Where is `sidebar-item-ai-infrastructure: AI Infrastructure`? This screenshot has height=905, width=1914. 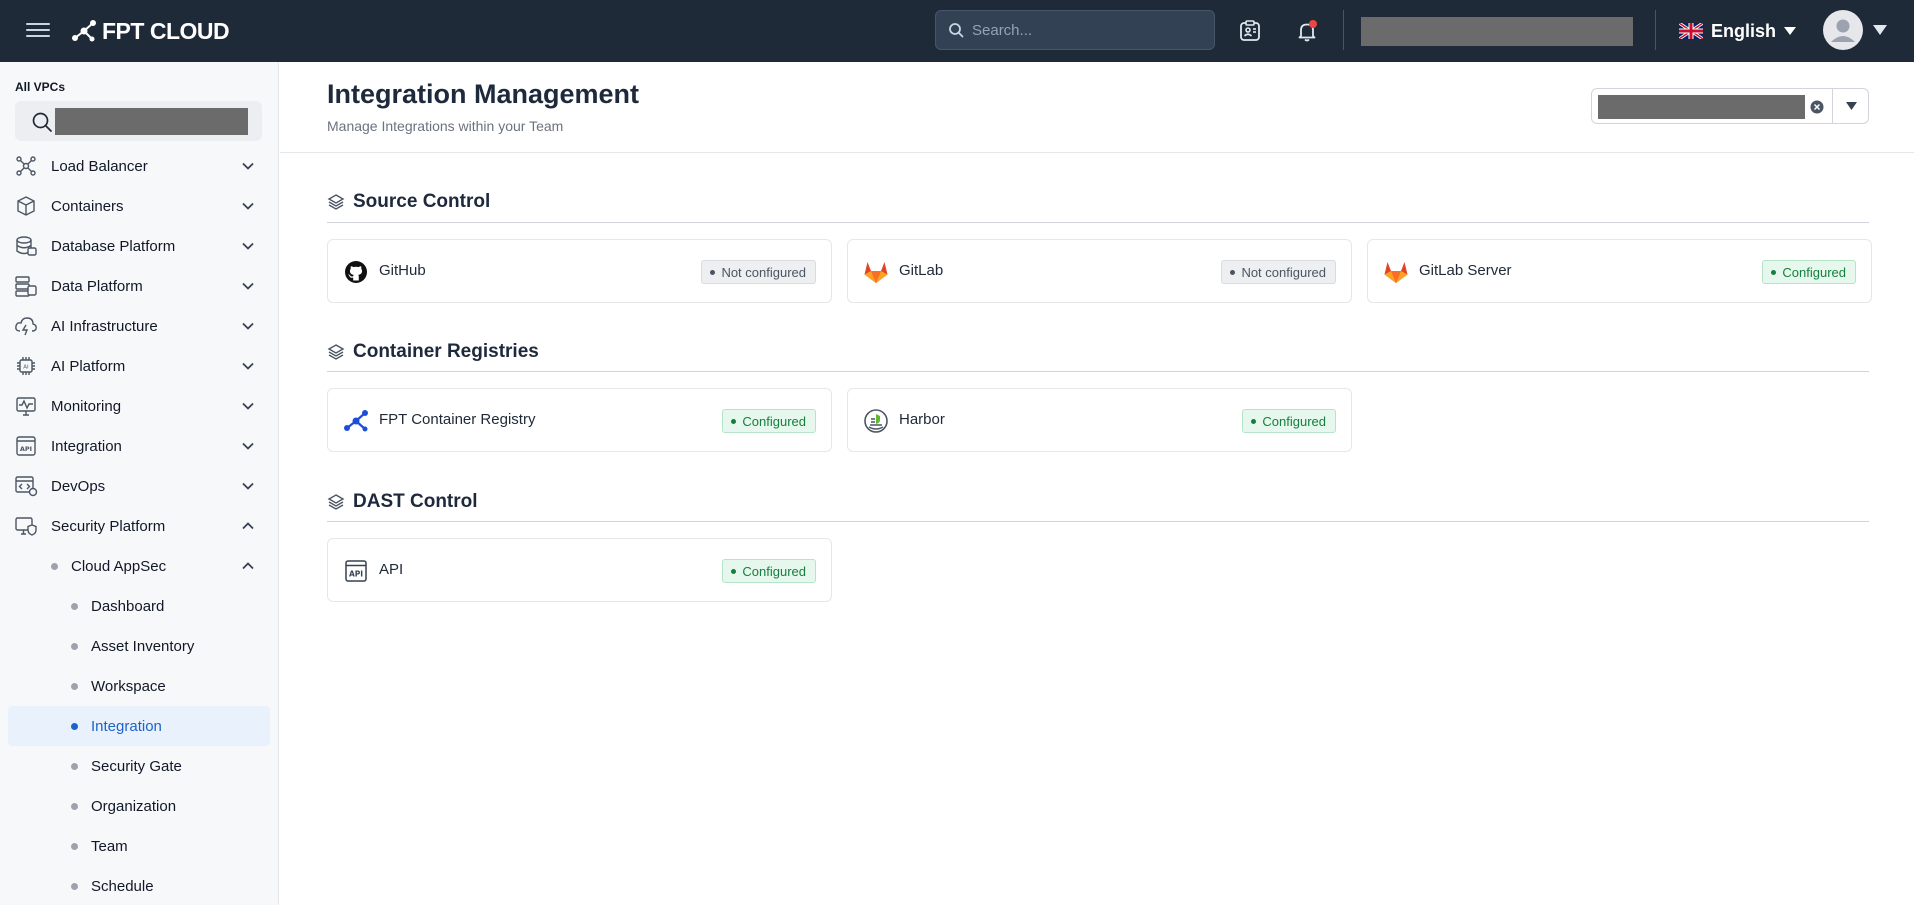
sidebar-item-ai-infrastructure: AI Infrastructure is located at coordinates (139, 326).